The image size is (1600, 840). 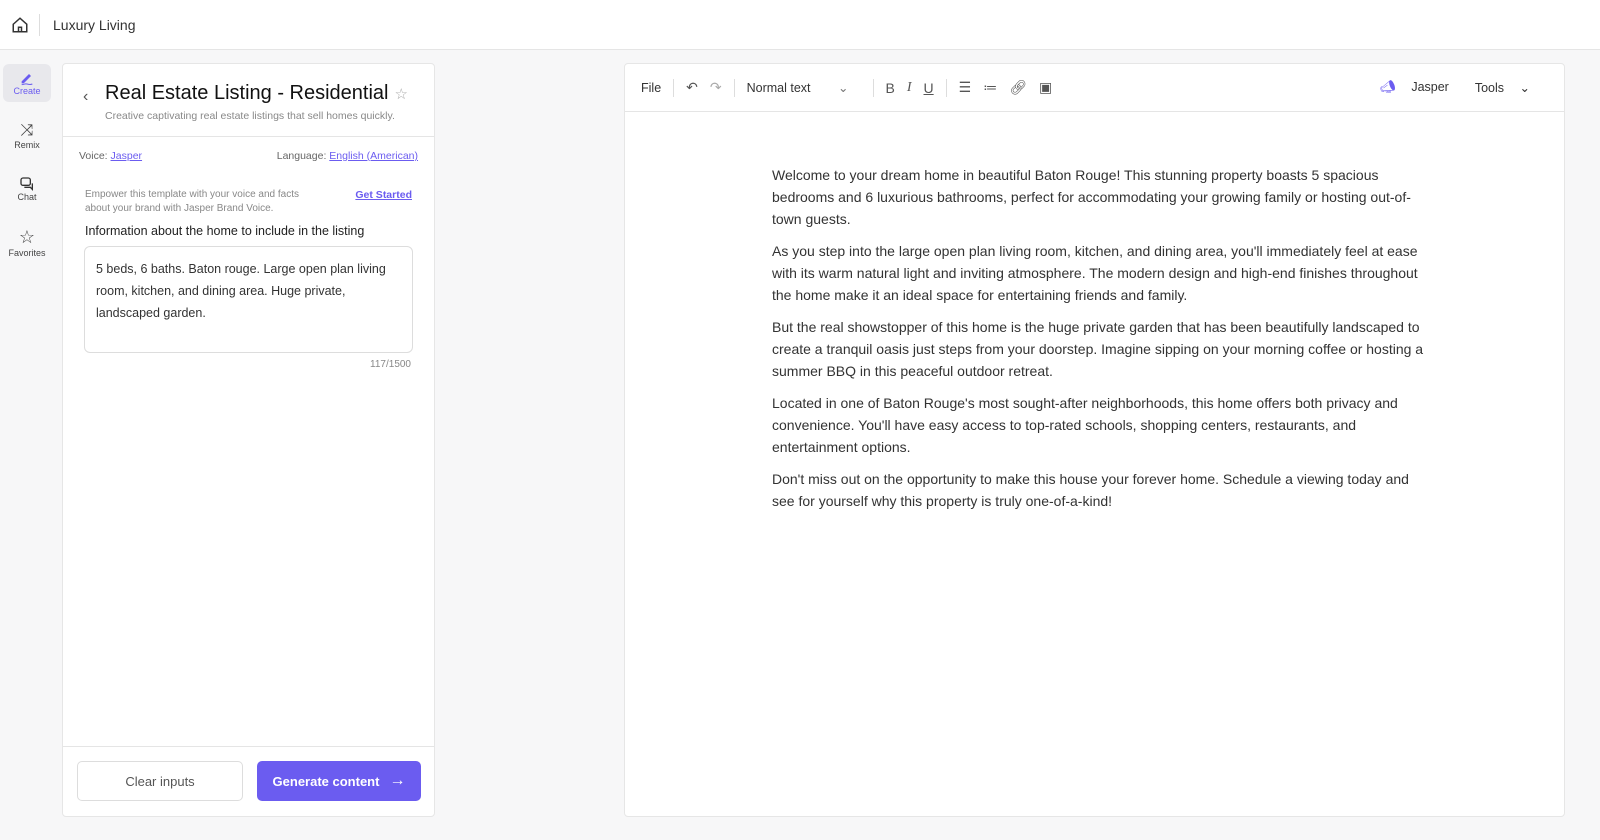 What do you see at coordinates (890, 88) in the screenshot?
I see `bold-icon: B` at bounding box center [890, 88].